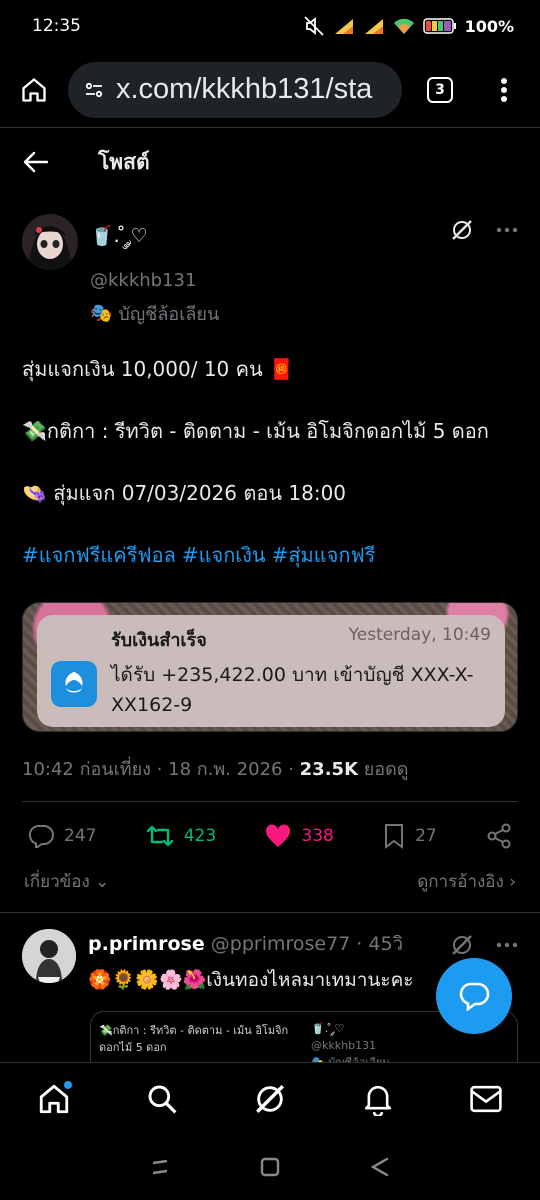 This screenshot has width=540, height=1200. Describe the element at coordinates (244, 89) in the screenshot. I see `url-text: x.com/kkkhb131/sta` at that location.